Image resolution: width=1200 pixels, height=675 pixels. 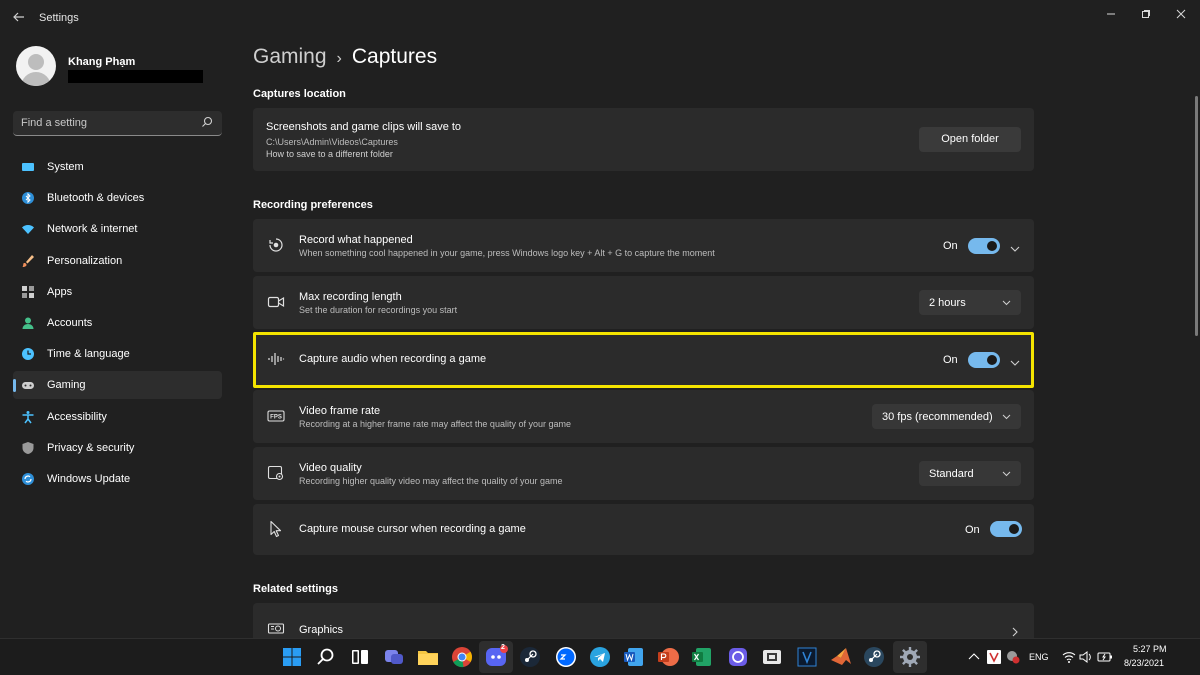 I want to click on video-camera-icon, so click(x=276, y=302).